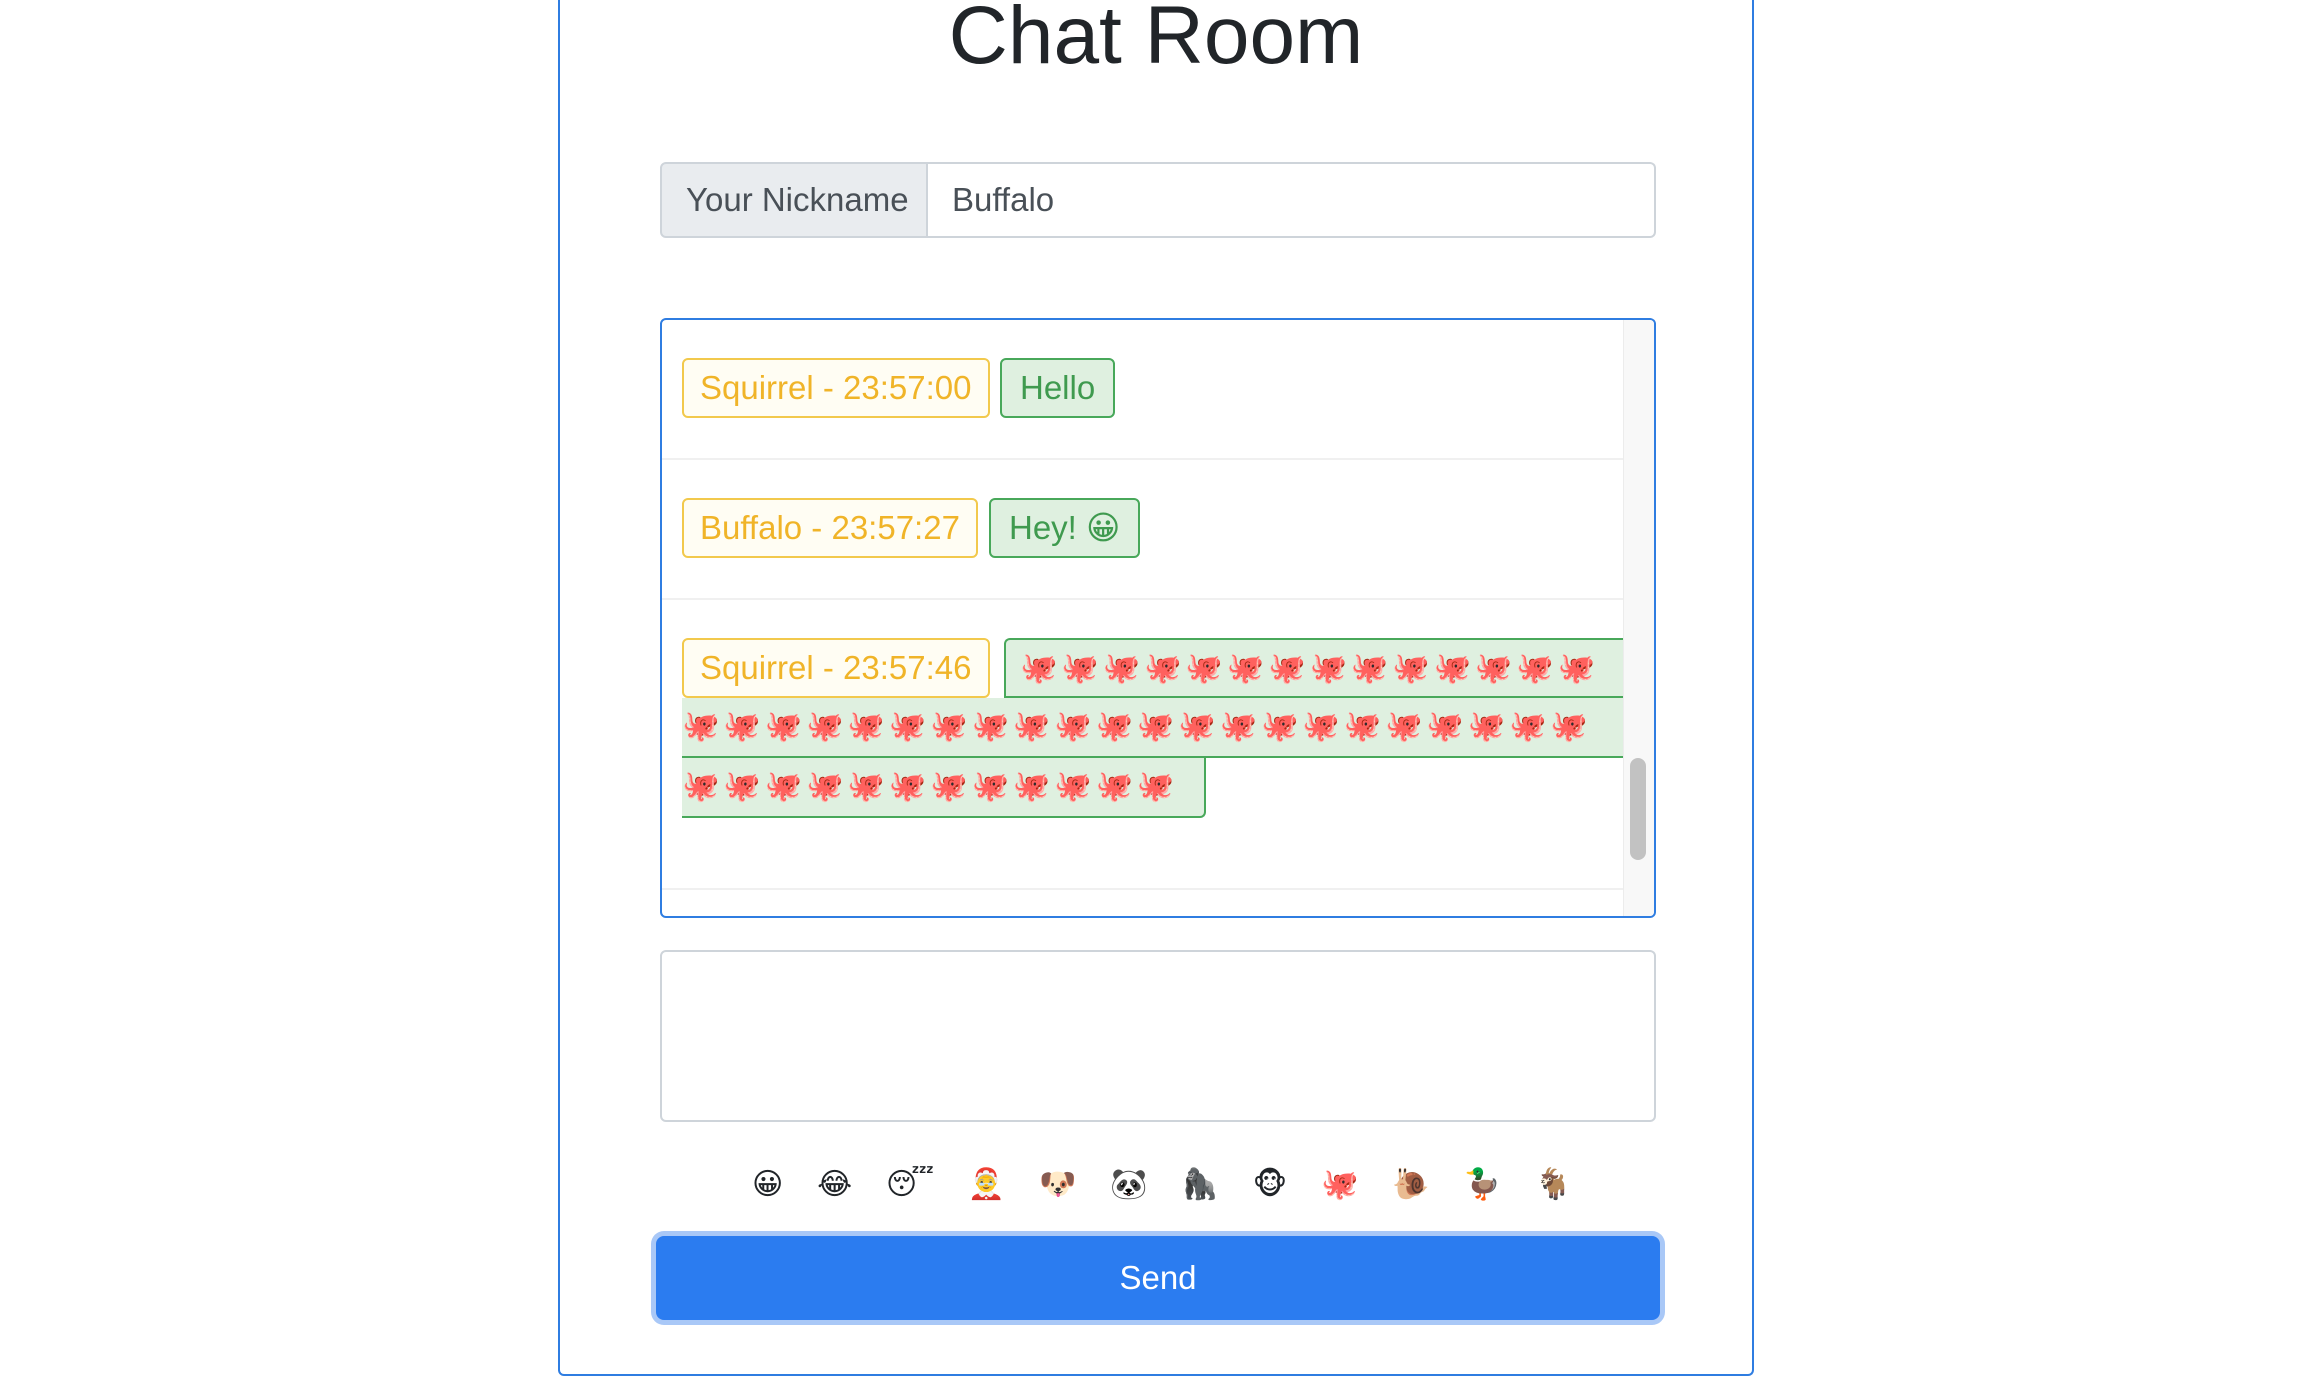  What do you see at coordinates (1158, 1036) in the screenshot?
I see `message-input` at bounding box center [1158, 1036].